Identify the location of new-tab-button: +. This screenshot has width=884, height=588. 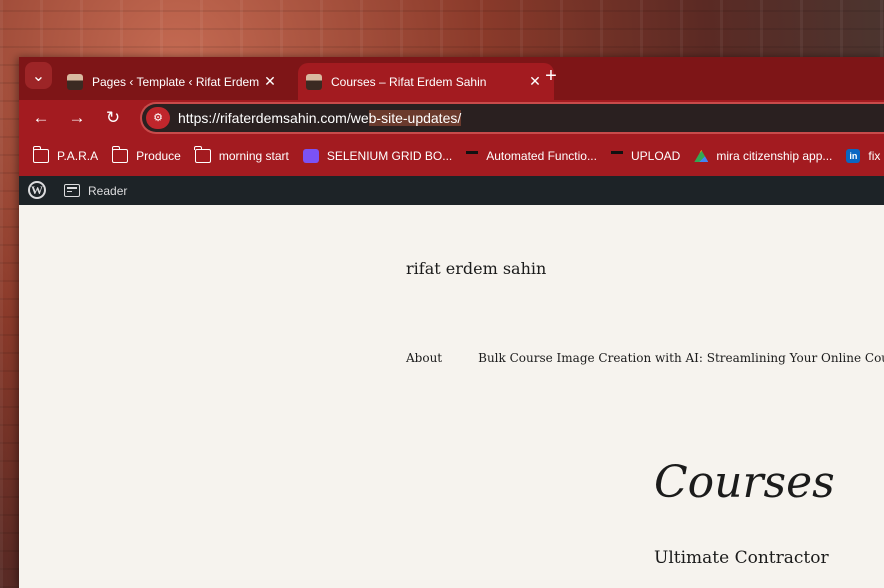
(551, 77).